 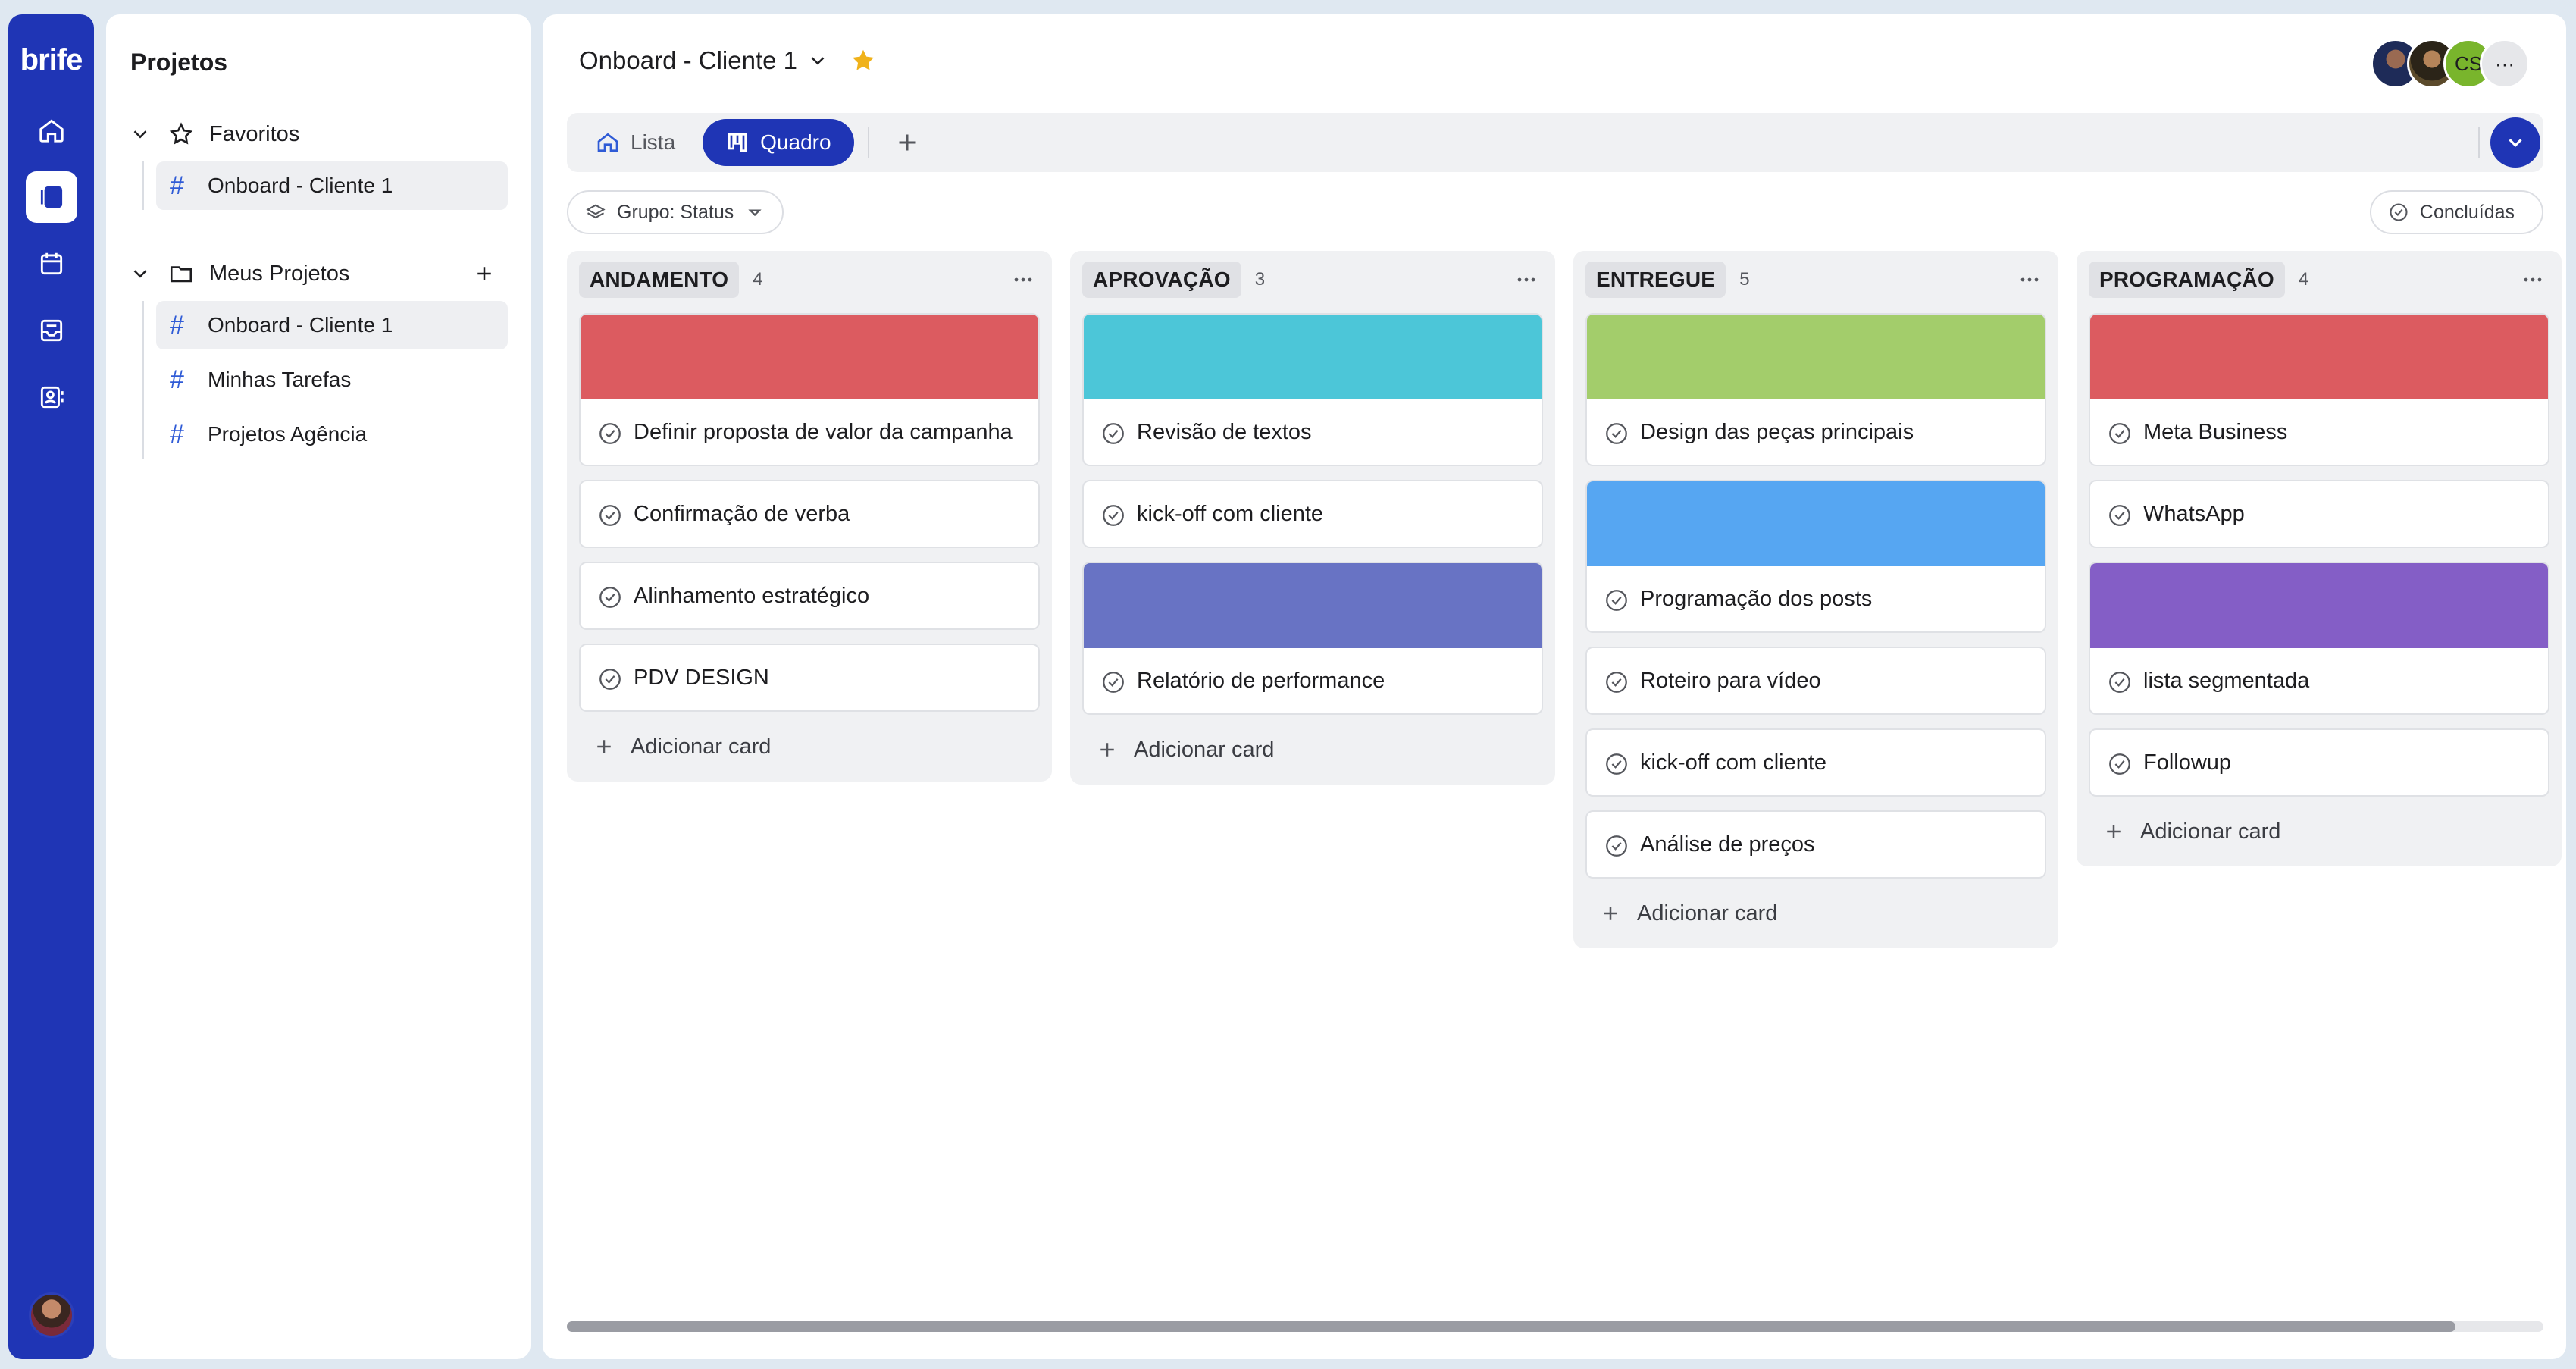 What do you see at coordinates (2505, 64) in the screenshot?
I see `more-members-button: ···` at bounding box center [2505, 64].